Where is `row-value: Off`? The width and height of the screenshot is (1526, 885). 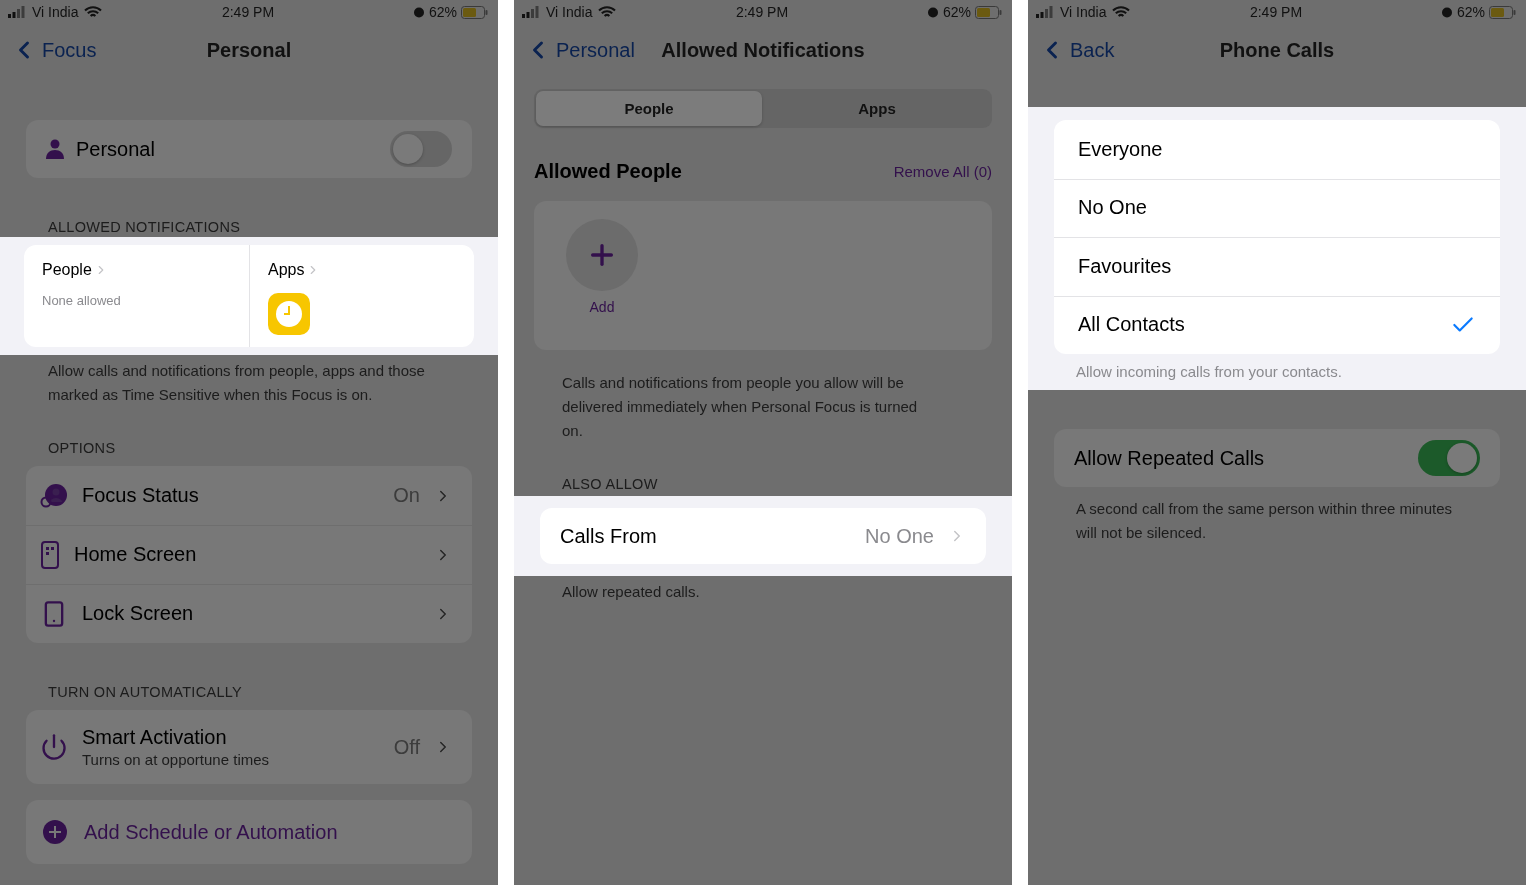 row-value: Off is located at coordinates (406, 747).